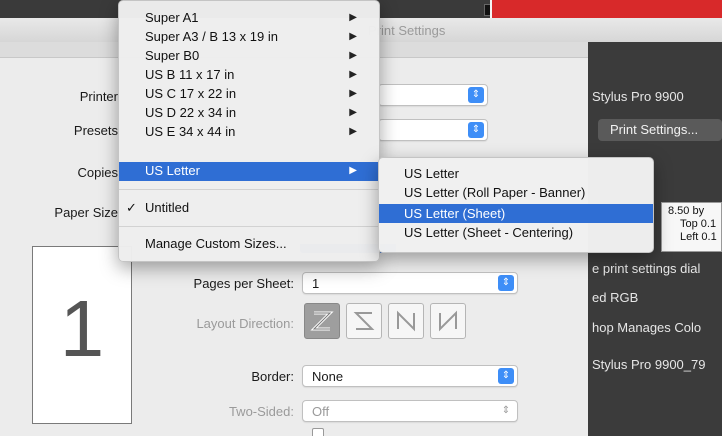  Describe the element at coordinates (190, 131) in the screenshot. I see `menu-item-label: US E 34 x 44 in` at that location.